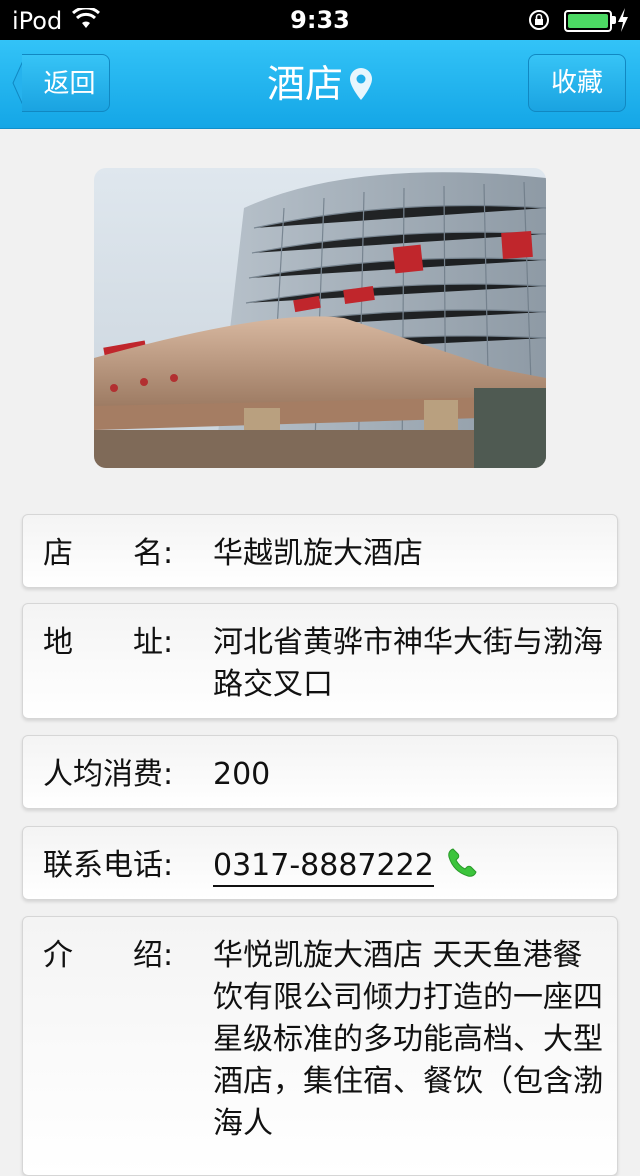 The image size is (640, 1176). Describe the element at coordinates (539, 23) in the screenshot. I see `rotation-lock-icon` at that location.